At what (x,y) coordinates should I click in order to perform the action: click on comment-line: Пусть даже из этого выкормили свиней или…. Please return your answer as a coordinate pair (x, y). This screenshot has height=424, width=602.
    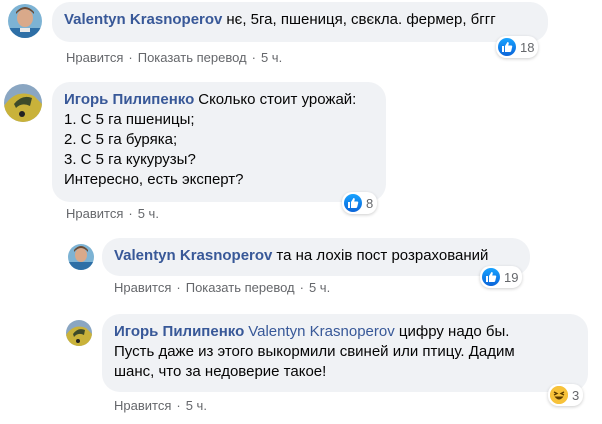
    Looking at the image, I should click on (314, 351).